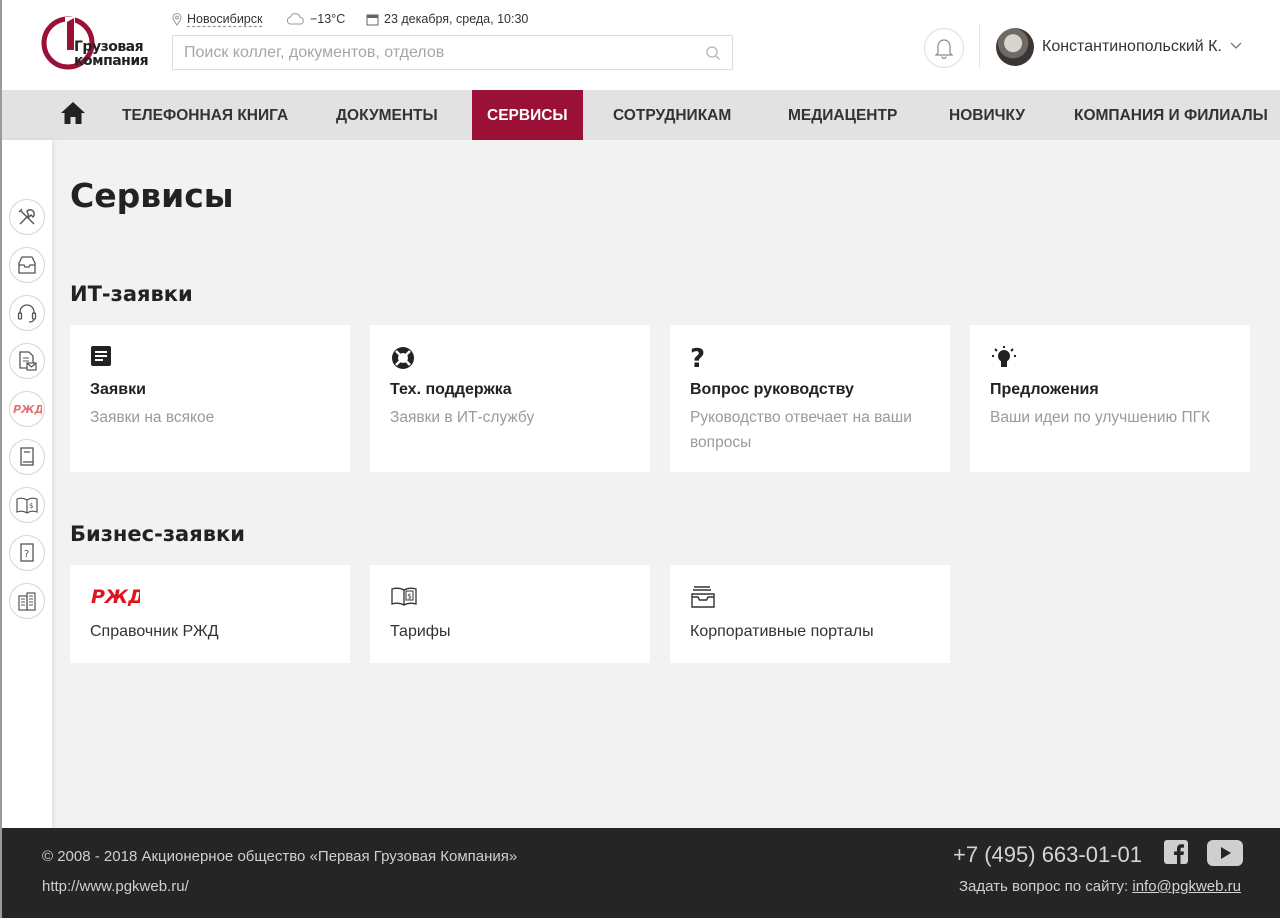 The height and width of the screenshot is (918, 1280). I want to click on calendar-icon, so click(372, 19).